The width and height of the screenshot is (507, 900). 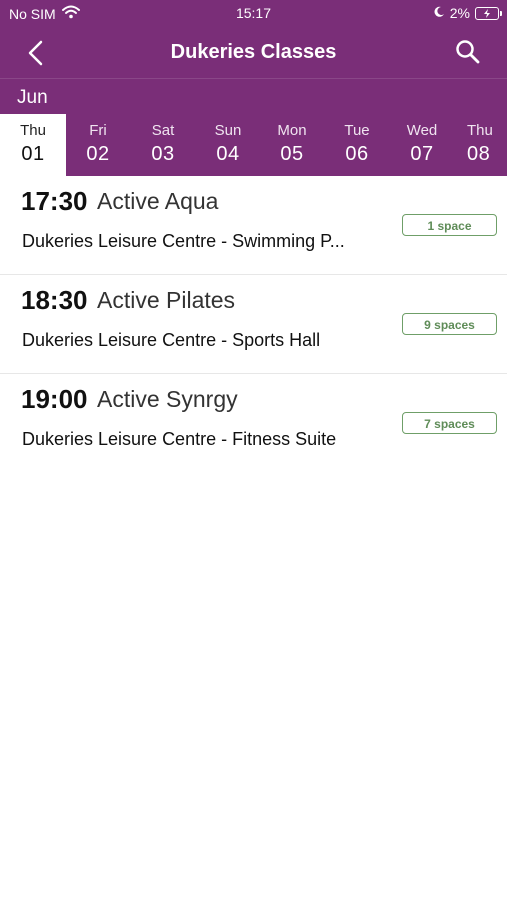 What do you see at coordinates (439, 13) in the screenshot?
I see `moon-icon` at bounding box center [439, 13].